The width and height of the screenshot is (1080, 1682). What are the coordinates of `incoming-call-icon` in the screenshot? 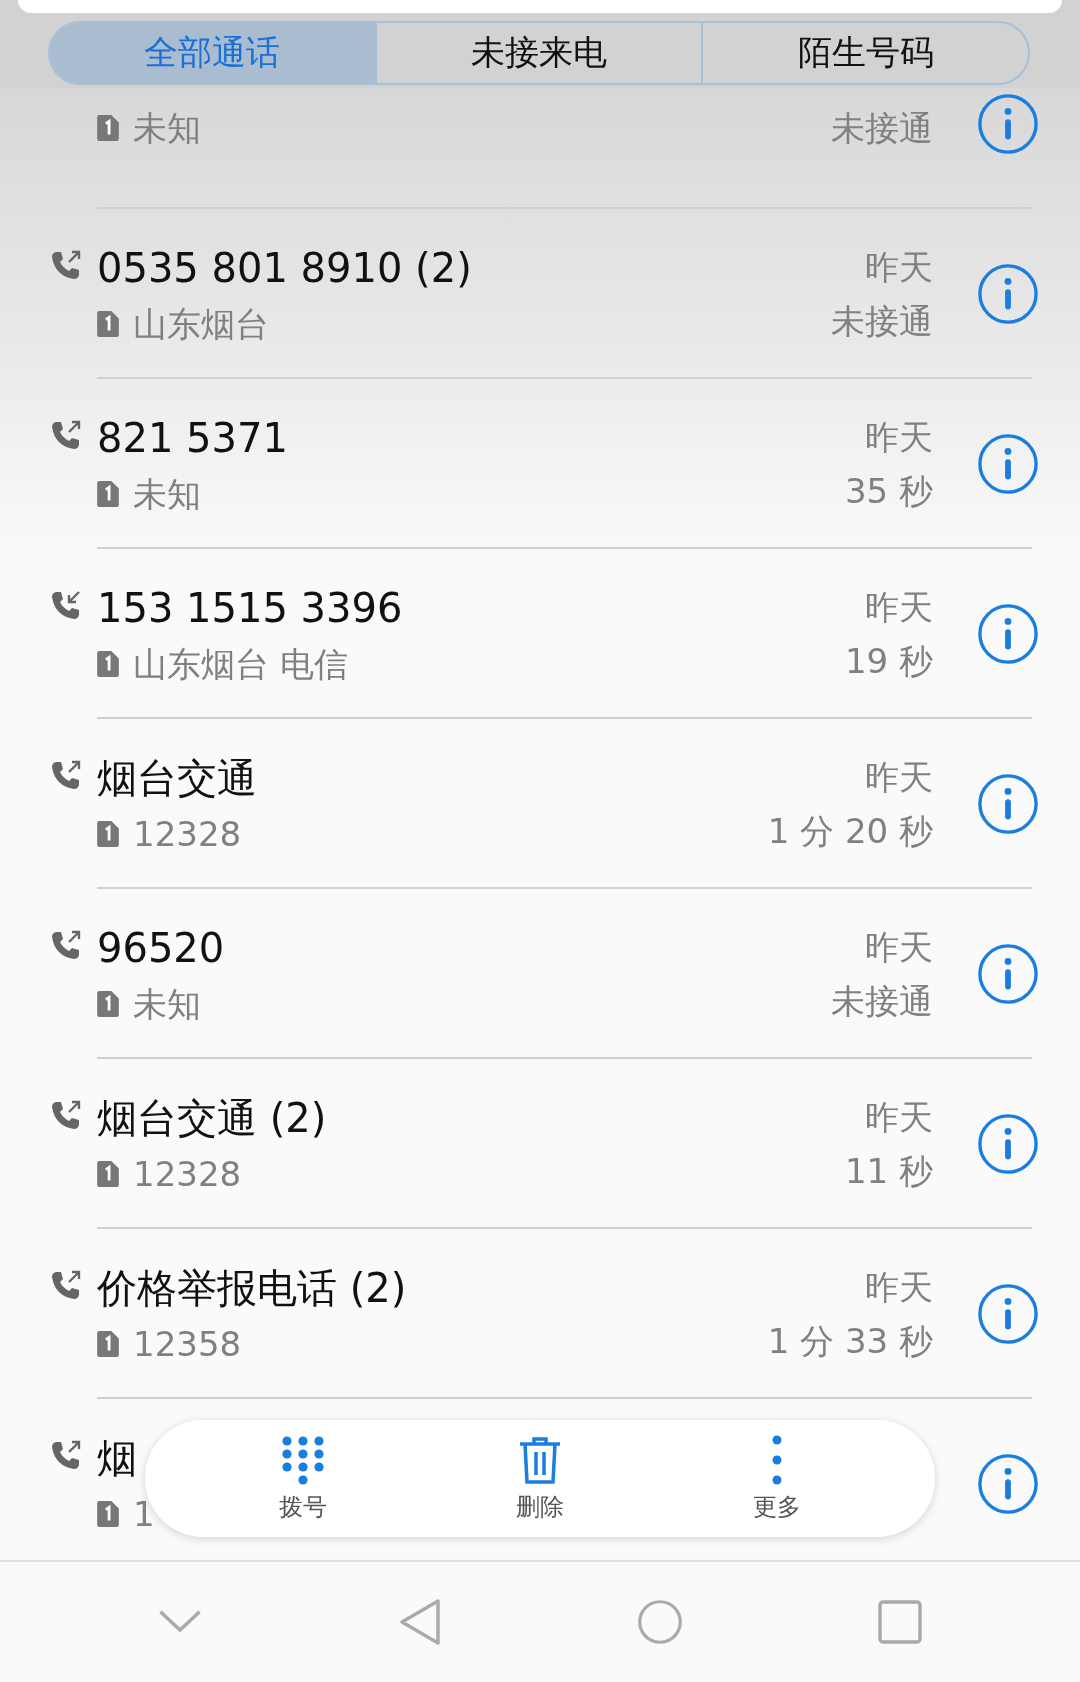 It's located at (66, 605).